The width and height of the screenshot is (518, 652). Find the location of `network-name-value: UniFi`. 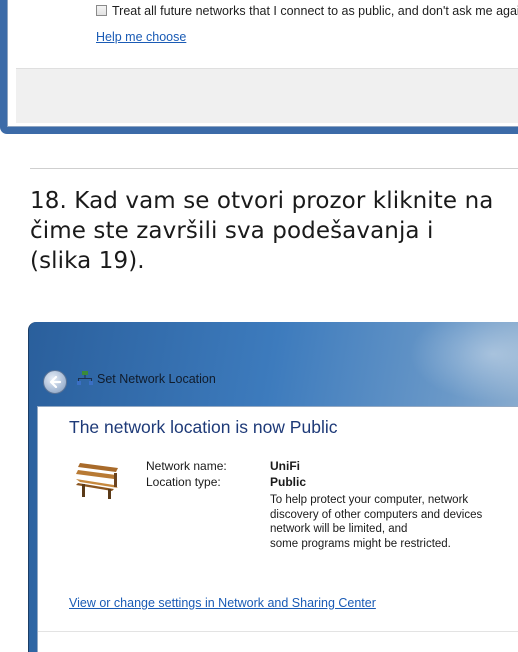

network-name-value: UniFi is located at coordinates (285, 466).